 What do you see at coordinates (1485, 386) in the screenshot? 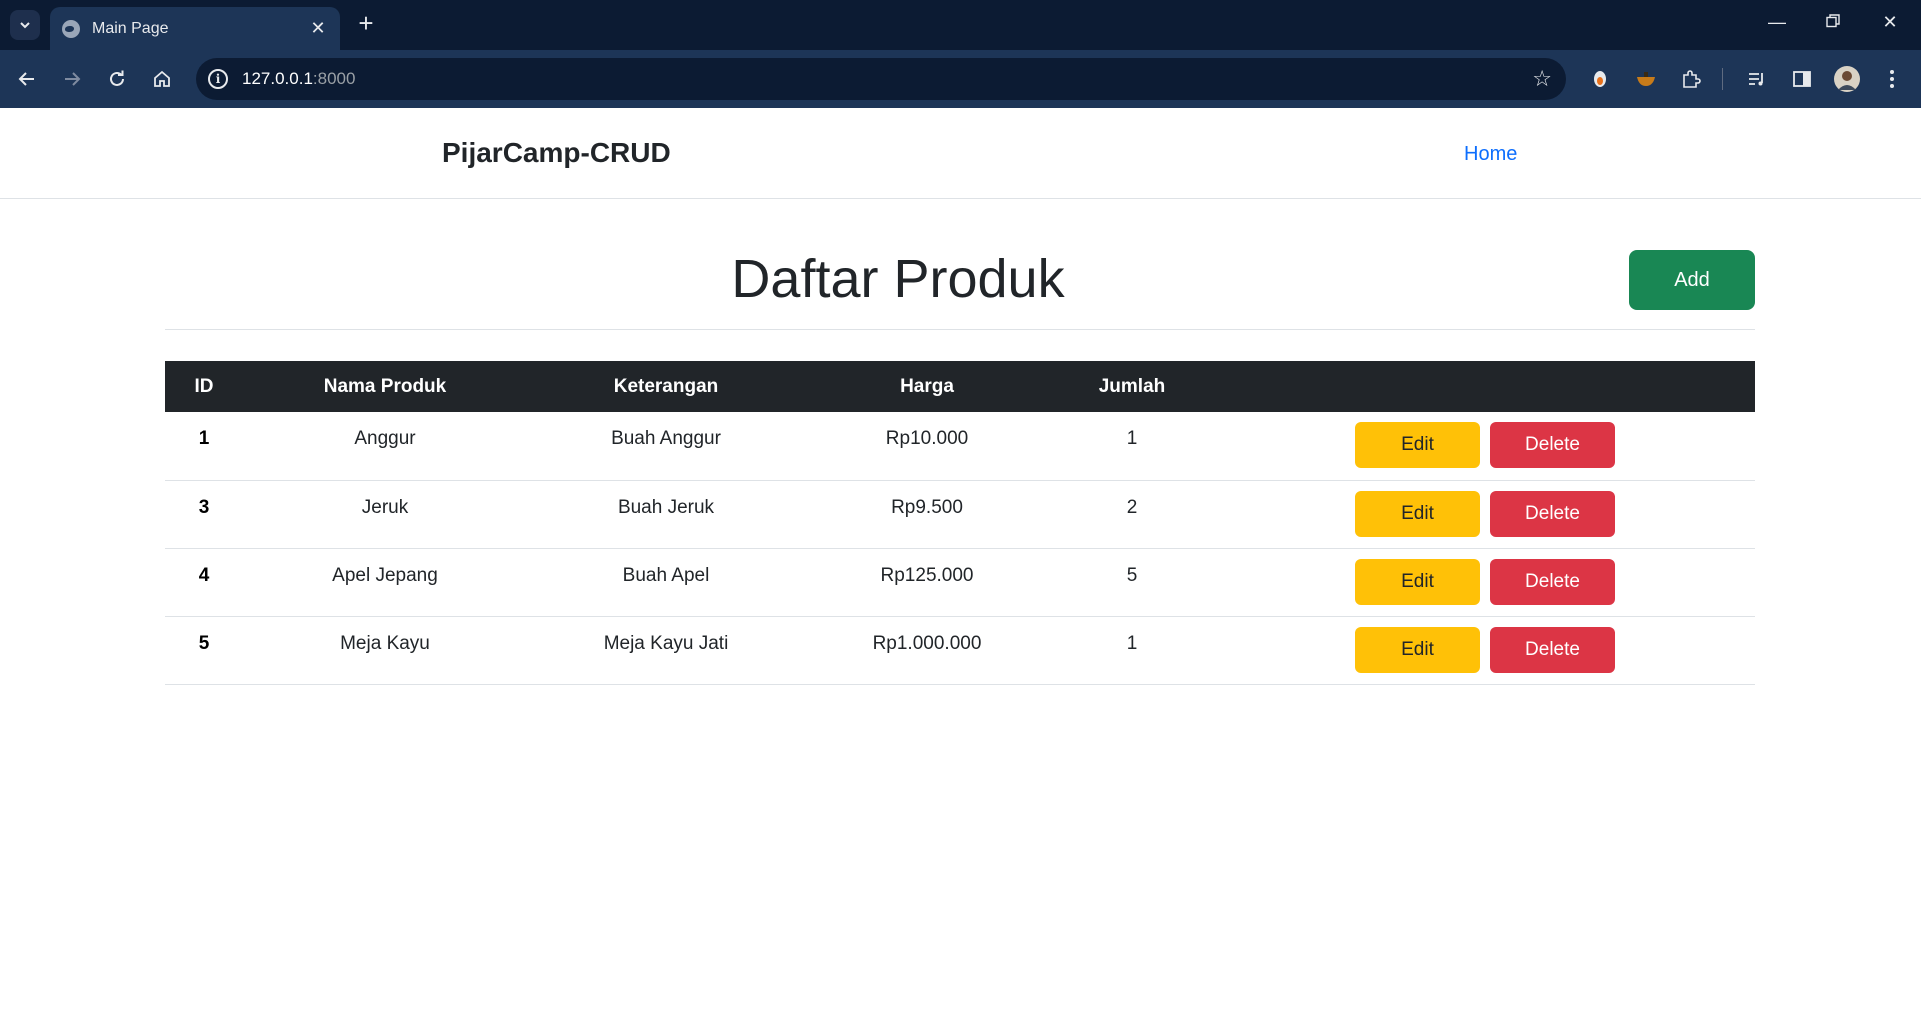
I see `column-header-actions` at bounding box center [1485, 386].